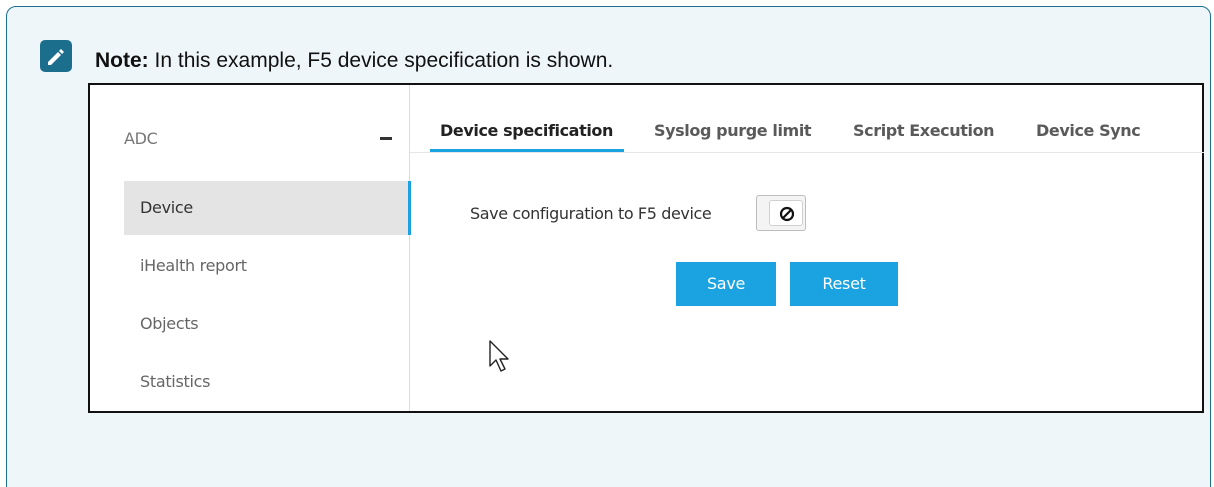  Describe the element at coordinates (266, 324) in the screenshot. I see `sidebar-item-objects: Objects` at that location.